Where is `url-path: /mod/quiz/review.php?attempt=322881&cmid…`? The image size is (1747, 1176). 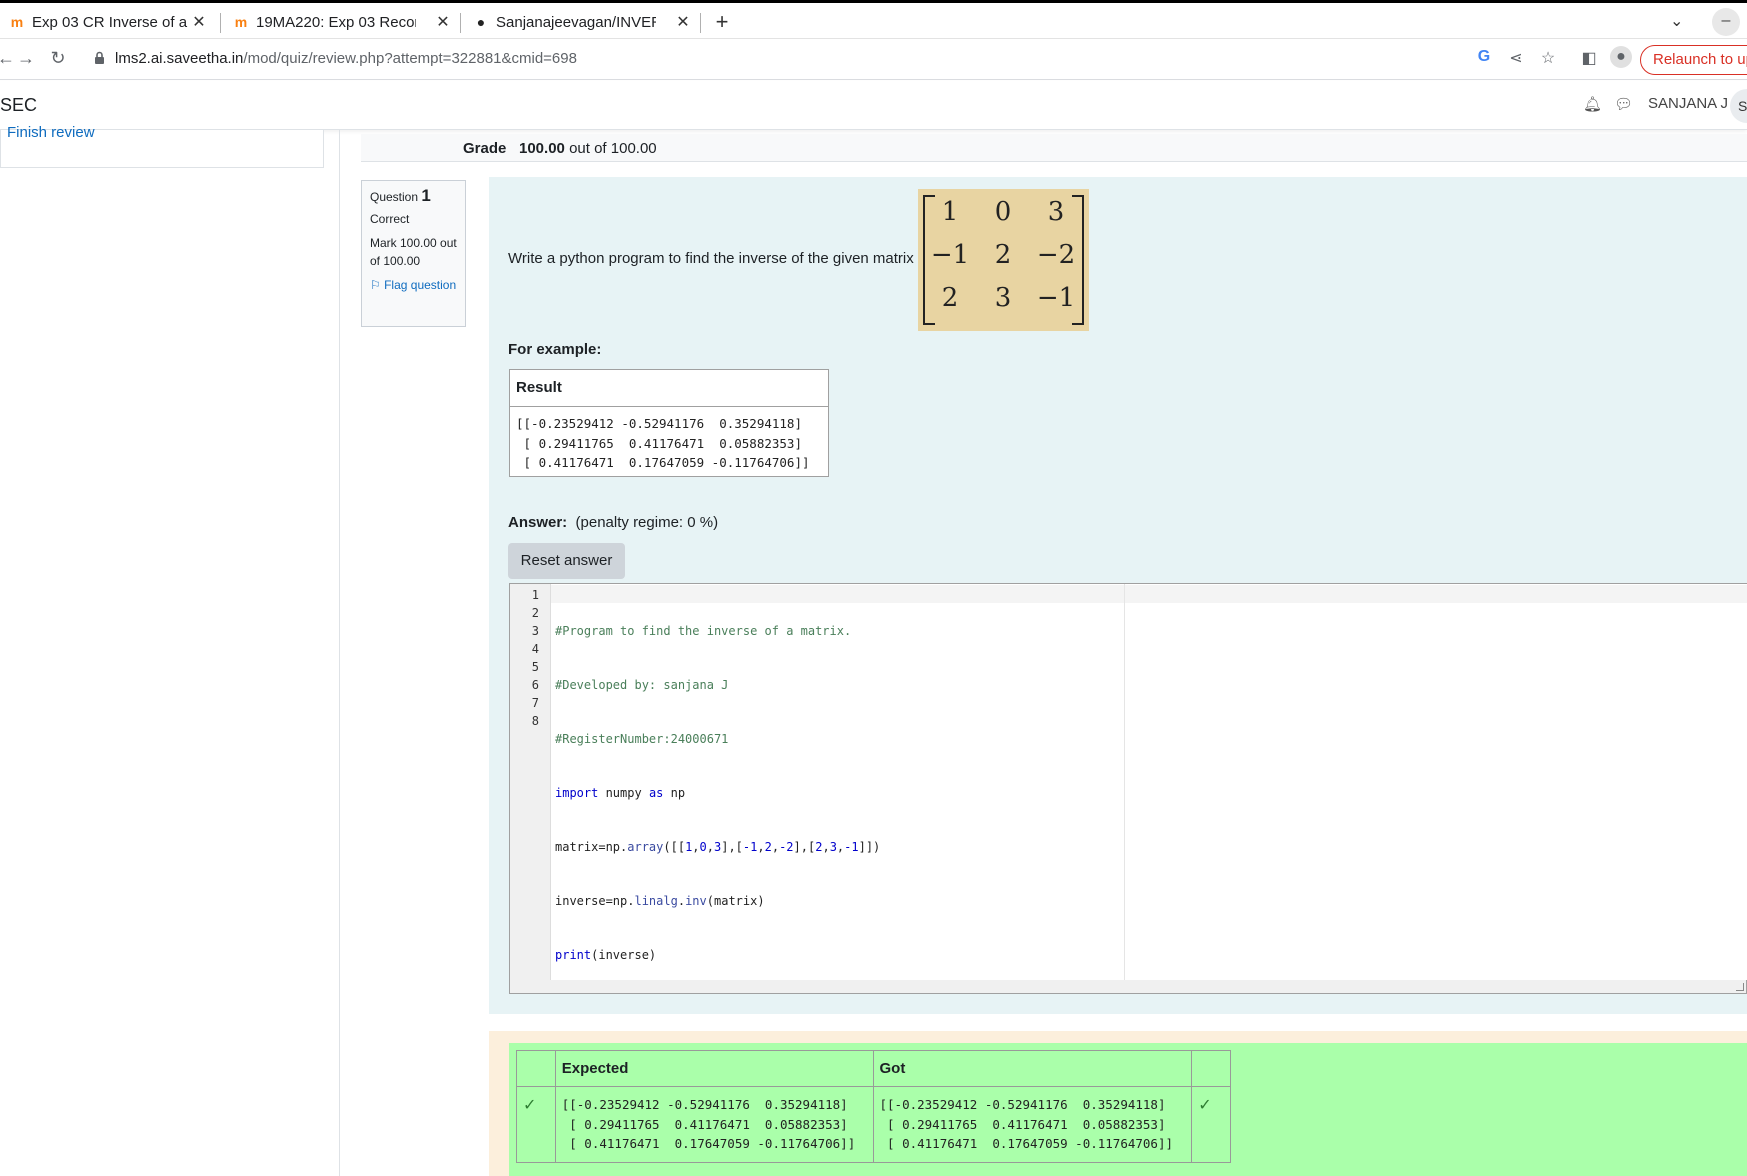 url-path: /mod/quiz/review.php?attempt=322881&cmid… is located at coordinates (410, 58).